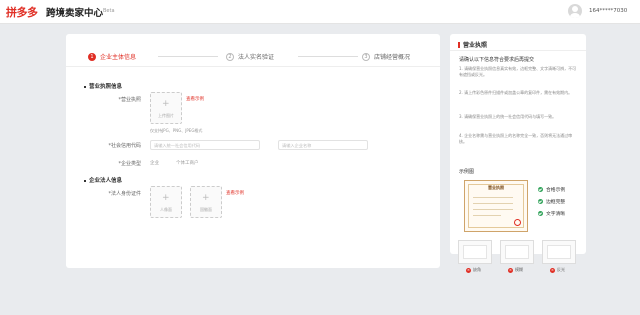 The width and height of the screenshot is (640, 315). What do you see at coordinates (129, 100) in the screenshot?
I see `license-label: *营业执照` at bounding box center [129, 100].